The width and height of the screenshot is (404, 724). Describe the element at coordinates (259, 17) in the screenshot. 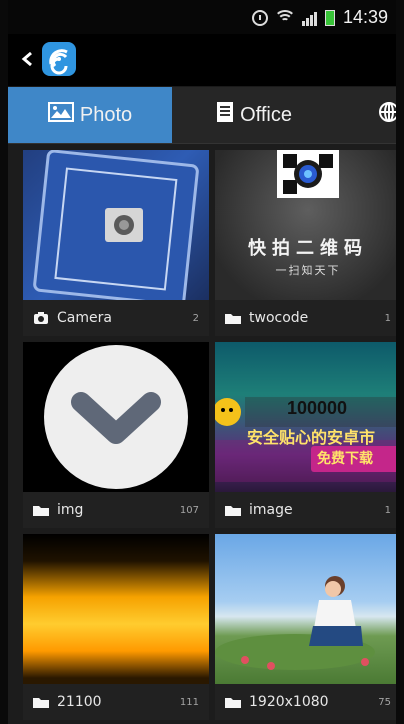

I see `alarm-icon` at that location.